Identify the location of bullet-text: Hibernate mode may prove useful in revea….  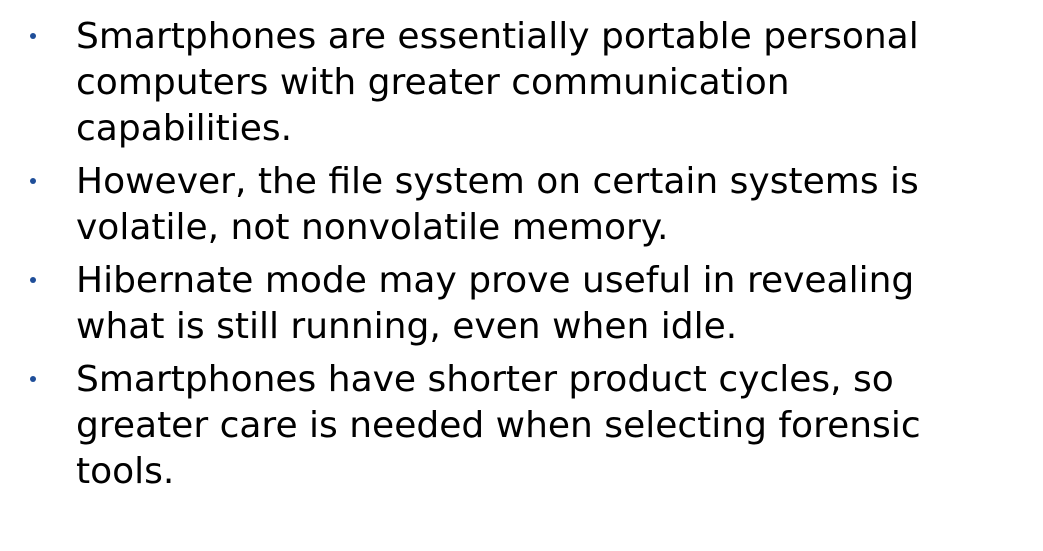
(495, 303).